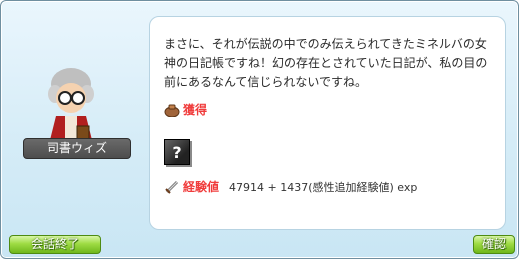 The image size is (519, 259). I want to click on exp-row: 経験値 47914 + 1437(感性追加経験値) exp, so click(290, 186).